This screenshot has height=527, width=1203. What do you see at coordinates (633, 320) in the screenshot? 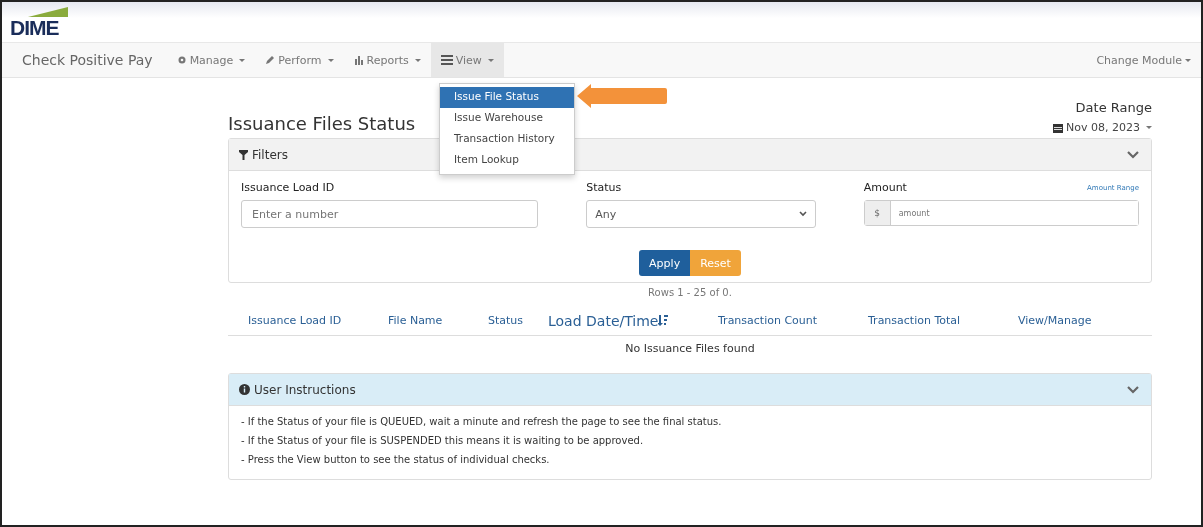
I see `column-header: Load Date/Time` at bounding box center [633, 320].